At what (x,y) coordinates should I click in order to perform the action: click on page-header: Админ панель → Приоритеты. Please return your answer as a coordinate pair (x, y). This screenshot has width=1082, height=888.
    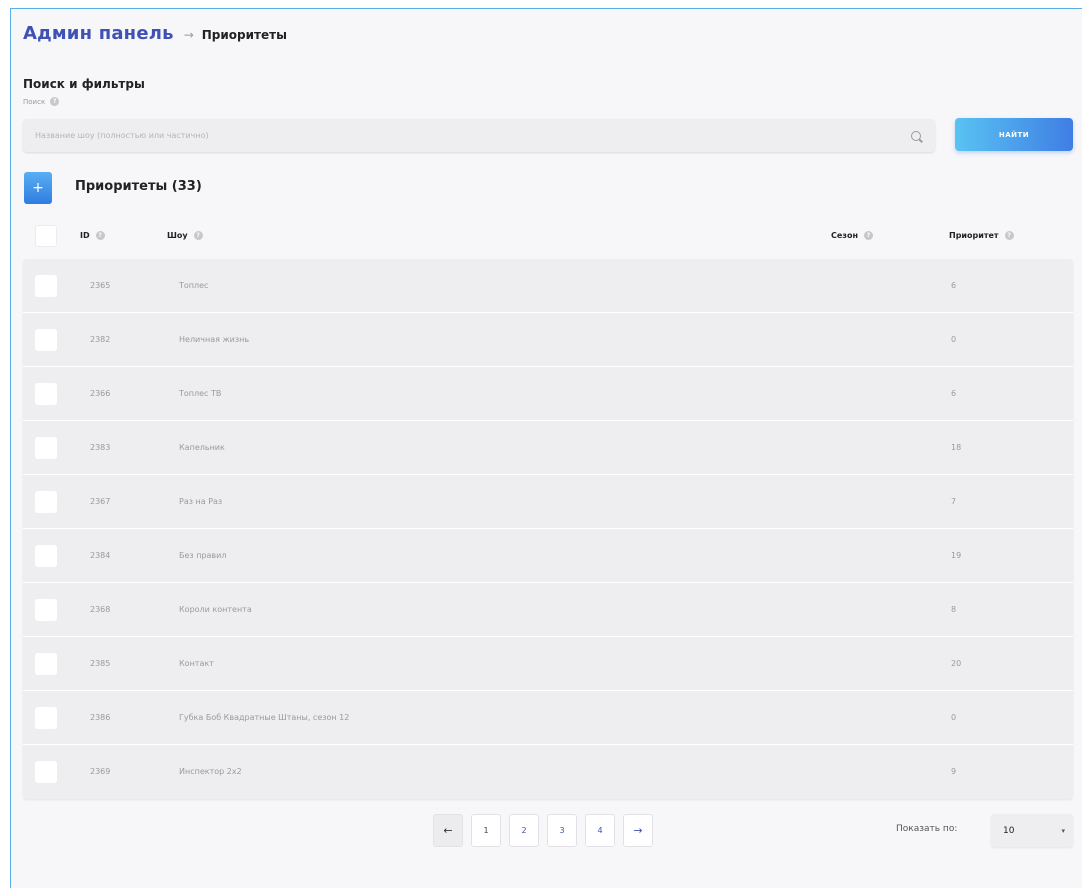
    Looking at the image, I should click on (155, 33).